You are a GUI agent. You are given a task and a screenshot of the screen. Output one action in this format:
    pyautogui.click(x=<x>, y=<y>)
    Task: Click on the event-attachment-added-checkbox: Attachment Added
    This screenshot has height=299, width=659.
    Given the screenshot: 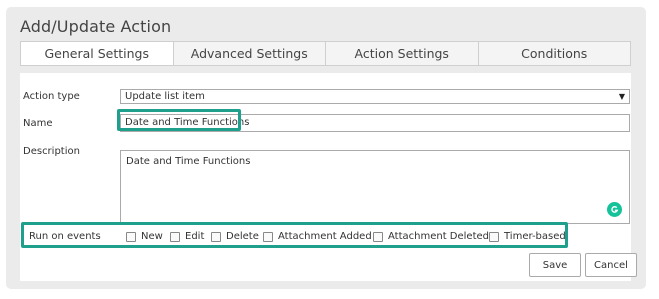 What is the action you would take?
    pyautogui.click(x=317, y=236)
    